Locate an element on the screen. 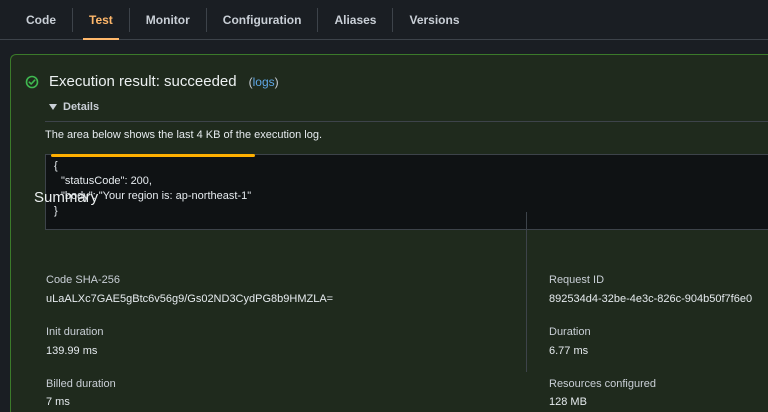 The width and height of the screenshot is (768, 412). request-id-label: Request ID is located at coordinates (577, 280).